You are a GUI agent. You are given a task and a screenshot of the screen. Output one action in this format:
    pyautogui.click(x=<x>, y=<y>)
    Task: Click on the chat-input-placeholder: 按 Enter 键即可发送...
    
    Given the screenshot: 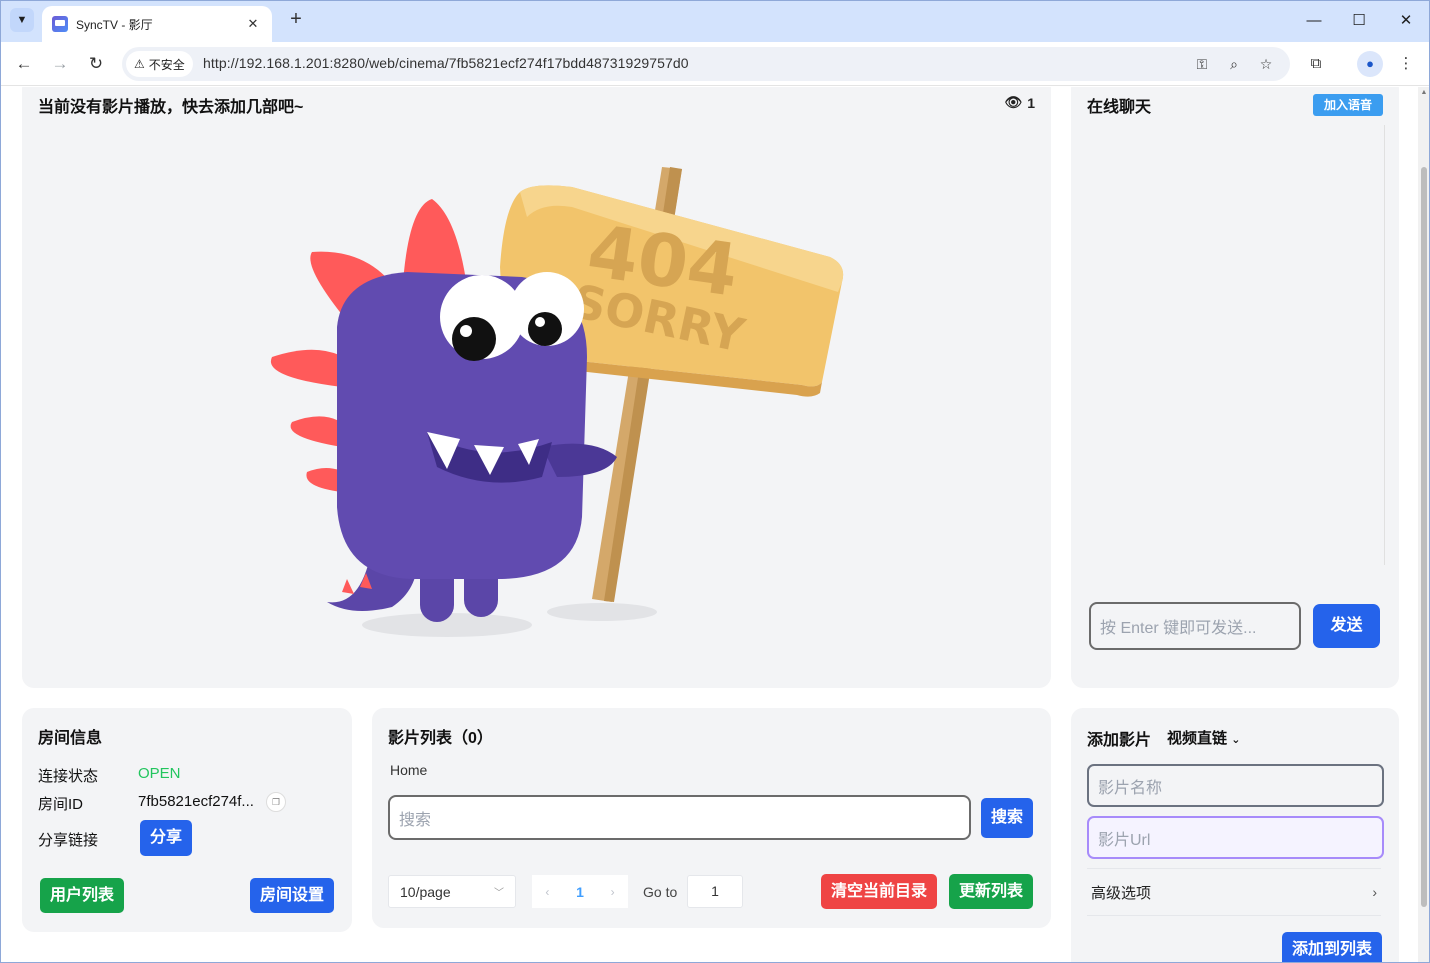 What is the action you would take?
    pyautogui.click(x=1178, y=628)
    